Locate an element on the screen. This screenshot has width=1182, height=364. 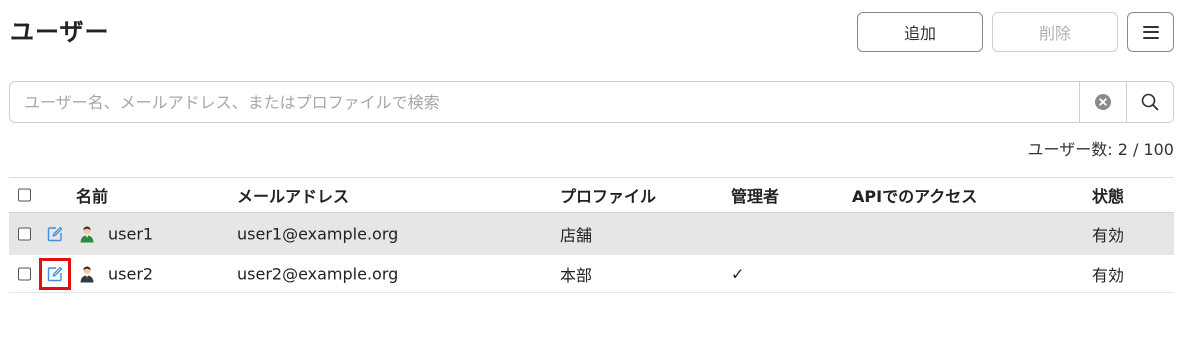
user-count: ユーザー数: 2 / 100 is located at coordinates (1100, 149).